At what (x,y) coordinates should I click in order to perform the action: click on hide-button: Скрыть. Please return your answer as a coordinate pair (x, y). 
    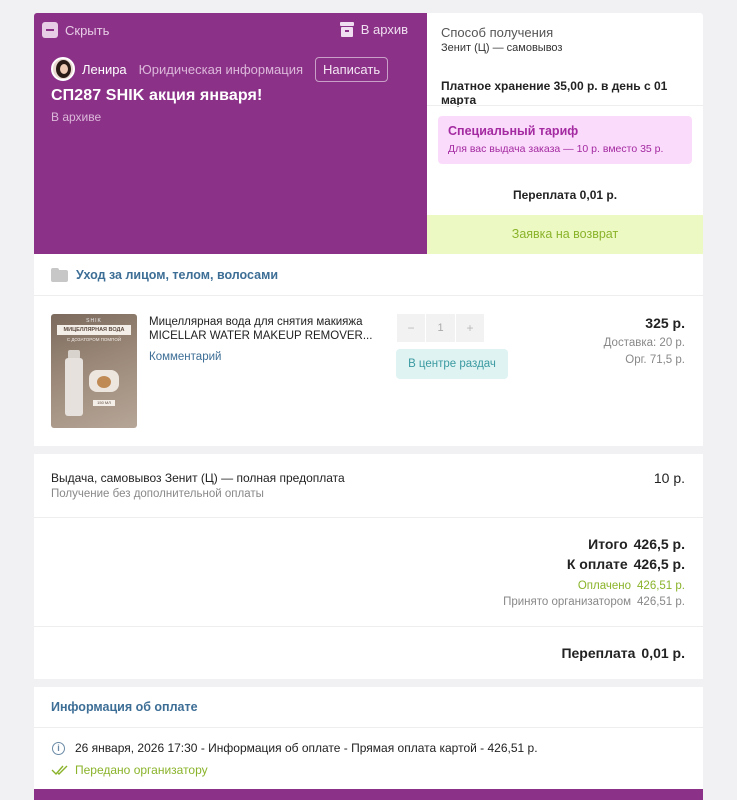
    Looking at the image, I should click on (75, 30).